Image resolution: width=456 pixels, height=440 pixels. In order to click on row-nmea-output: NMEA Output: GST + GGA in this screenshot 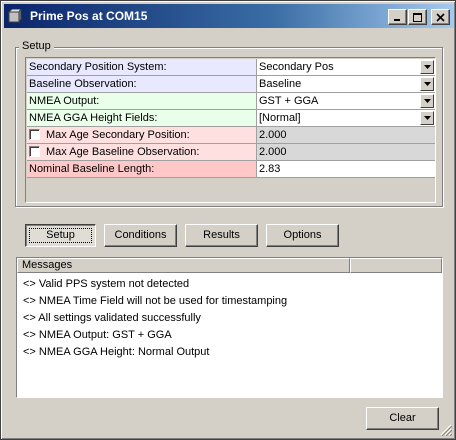, I will do `click(231, 101)`.